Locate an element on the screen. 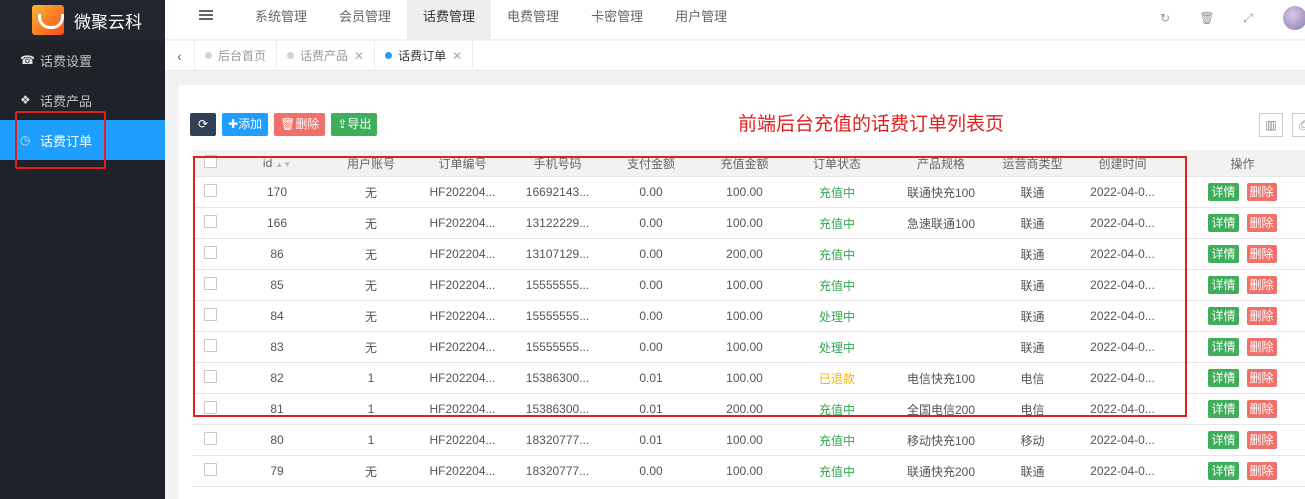 This screenshot has width=1305, height=499. print-icon: ⎙ is located at coordinates (1298, 125).